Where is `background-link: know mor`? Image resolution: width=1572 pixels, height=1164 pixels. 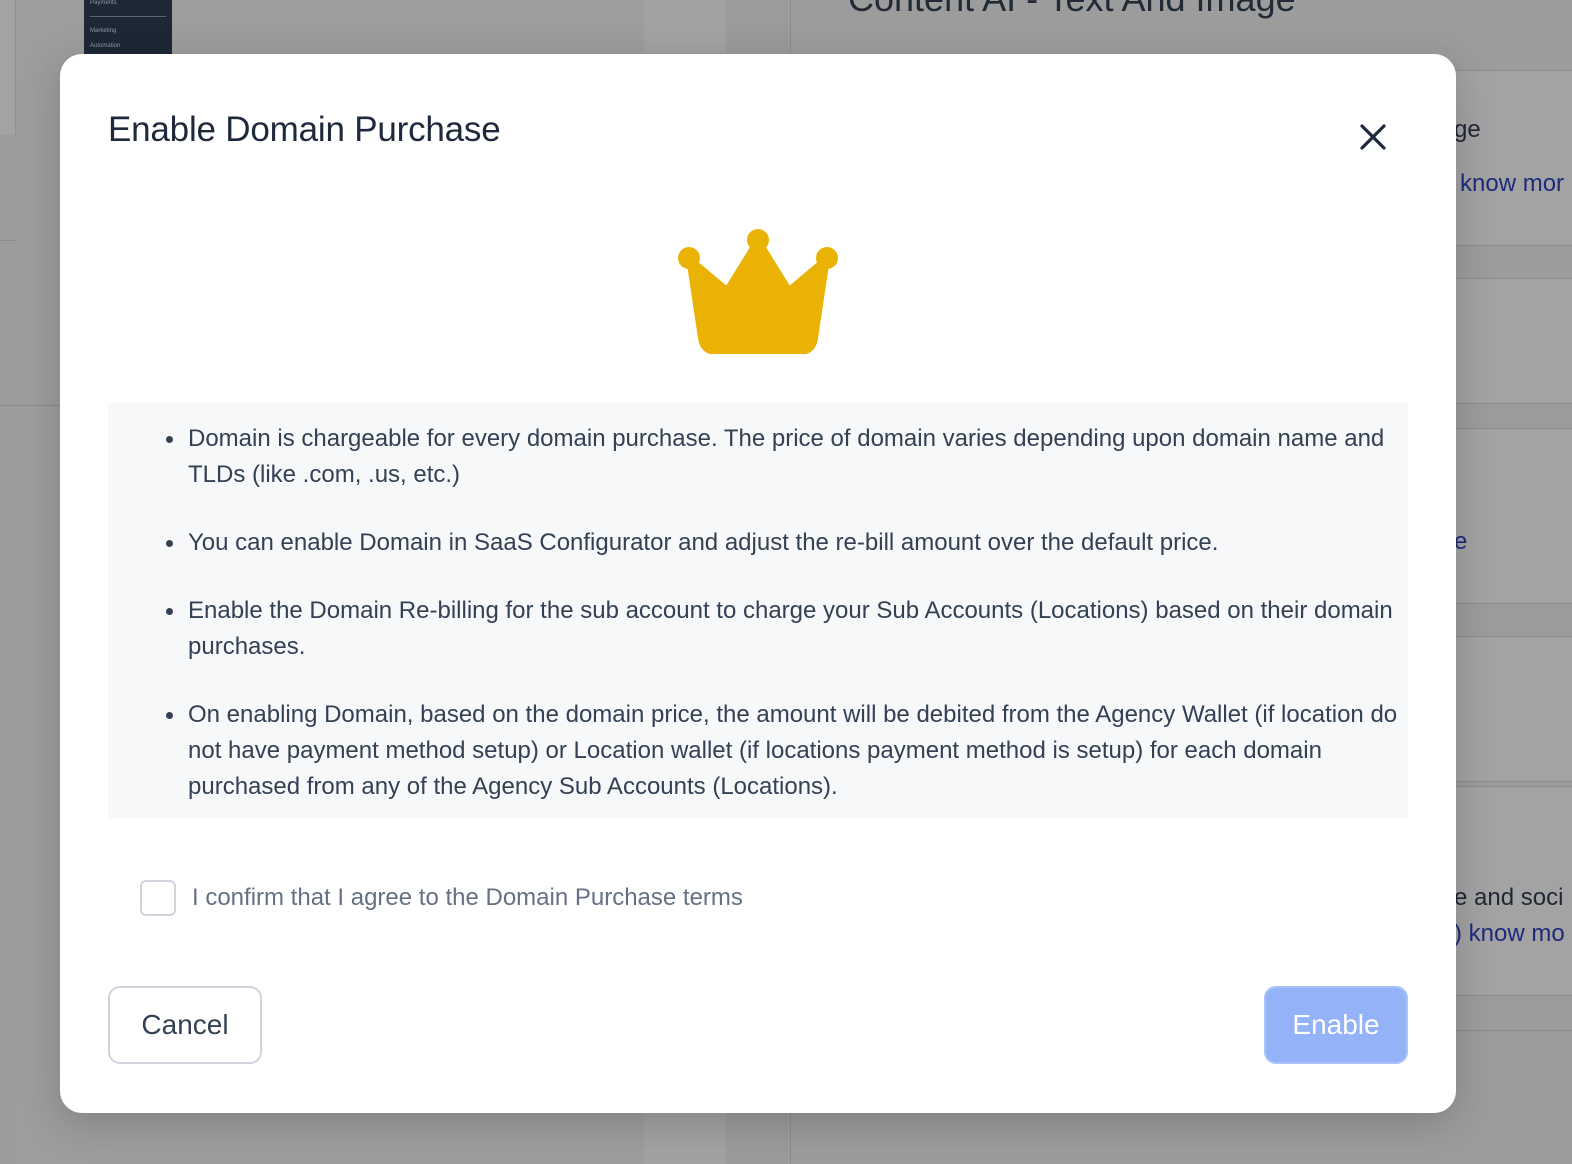 background-link: know mor is located at coordinates (1512, 183).